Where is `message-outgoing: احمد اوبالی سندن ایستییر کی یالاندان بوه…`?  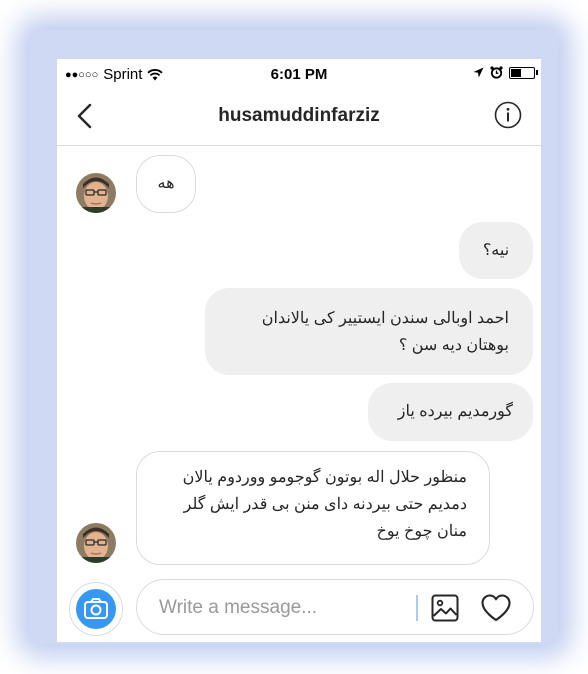
message-outgoing: احمد اوبالی سندن ایستییر کی یالاندان بوه… is located at coordinates (369, 331).